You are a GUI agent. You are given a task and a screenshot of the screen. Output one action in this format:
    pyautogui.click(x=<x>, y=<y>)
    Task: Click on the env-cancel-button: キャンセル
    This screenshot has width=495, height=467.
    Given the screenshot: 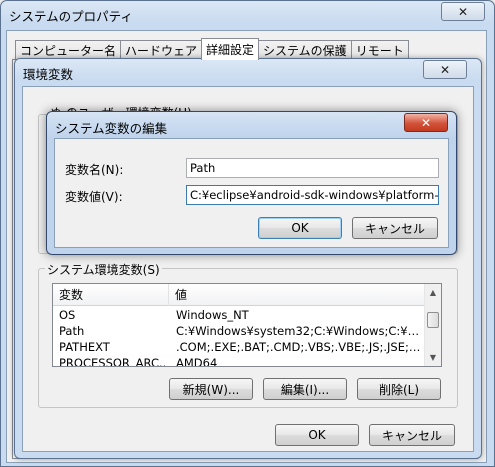 What is the action you would take?
    pyautogui.click(x=412, y=435)
    